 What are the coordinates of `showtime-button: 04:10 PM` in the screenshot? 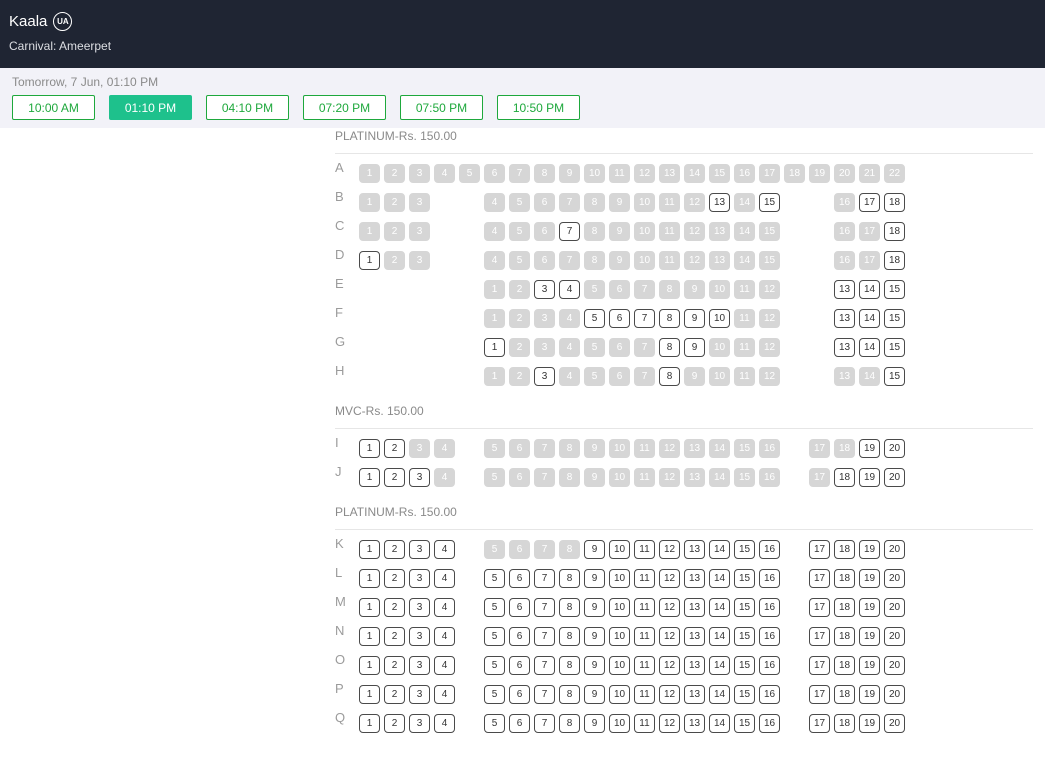 It's located at (247, 107).